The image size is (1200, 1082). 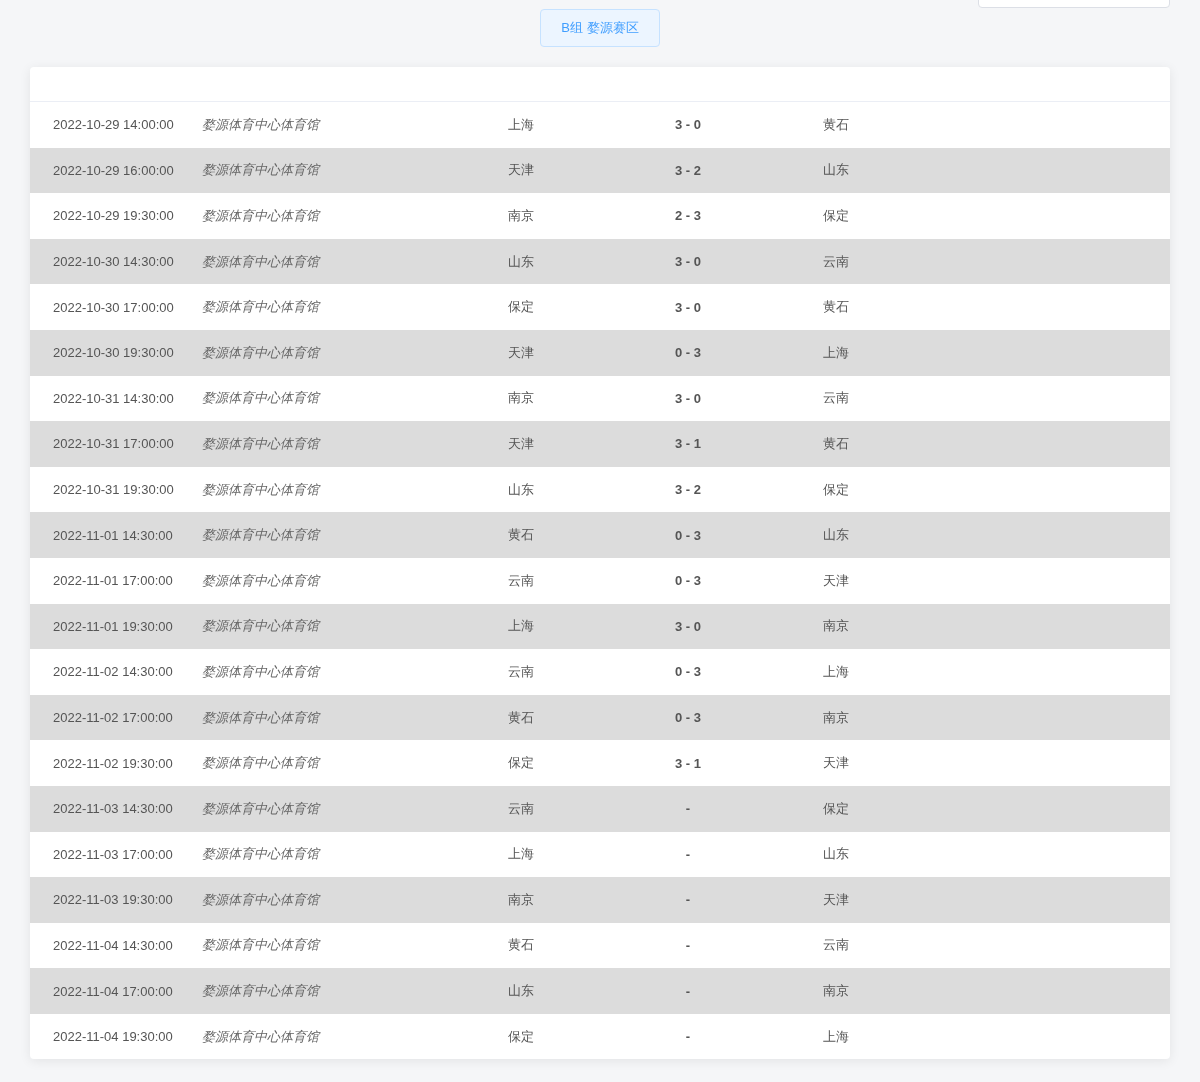 I want to click on match-time: 2022-10-29 16:00:00, so click(x=114, y=170).